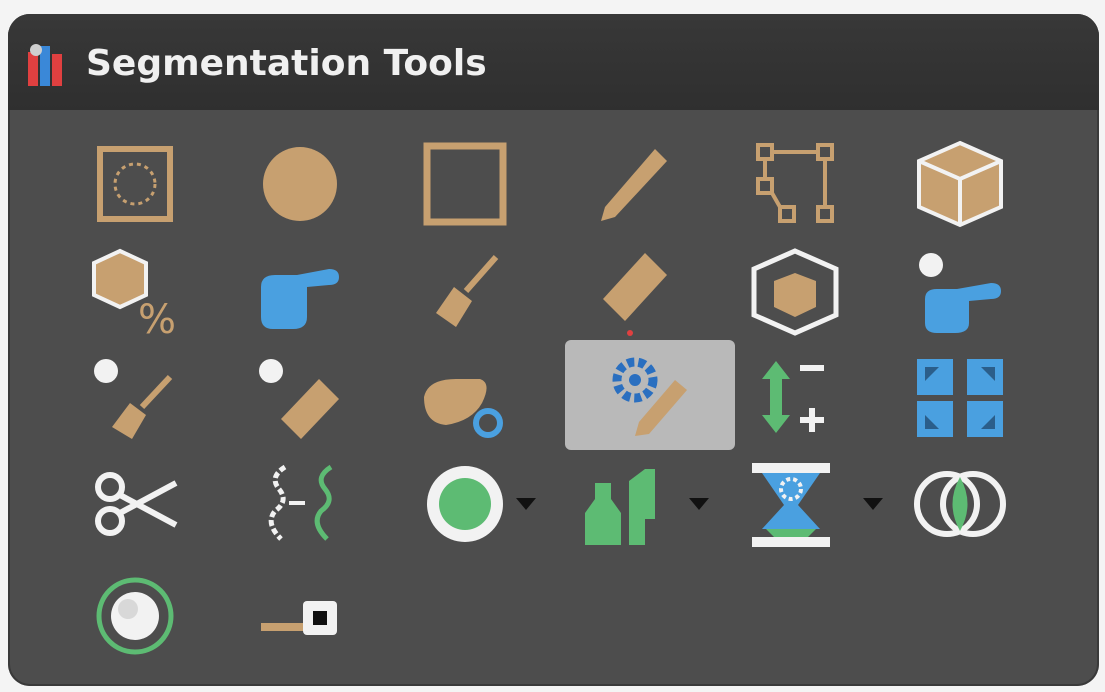  I want to click on contour-transfer-tool, so click(300, 504).